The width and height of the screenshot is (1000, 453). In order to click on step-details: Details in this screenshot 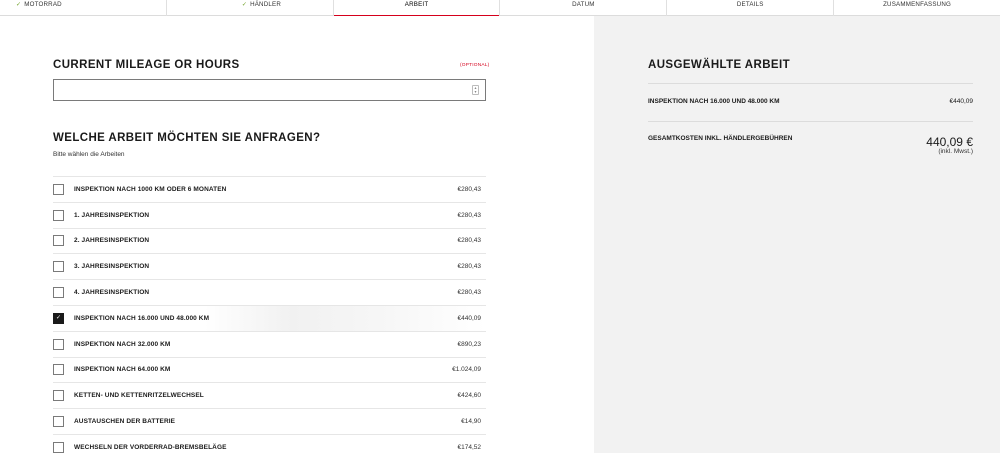, I will do `click(751, 8)`.